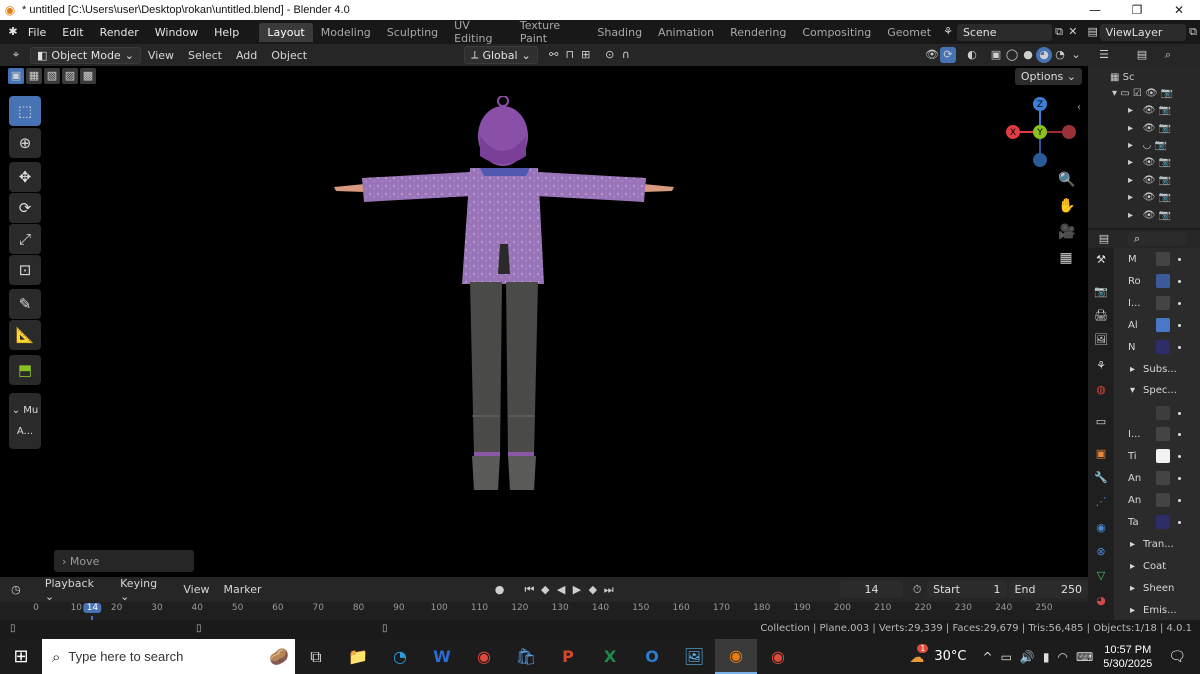  I want to click on chevron-up-icon: ^, so click(988, 657).